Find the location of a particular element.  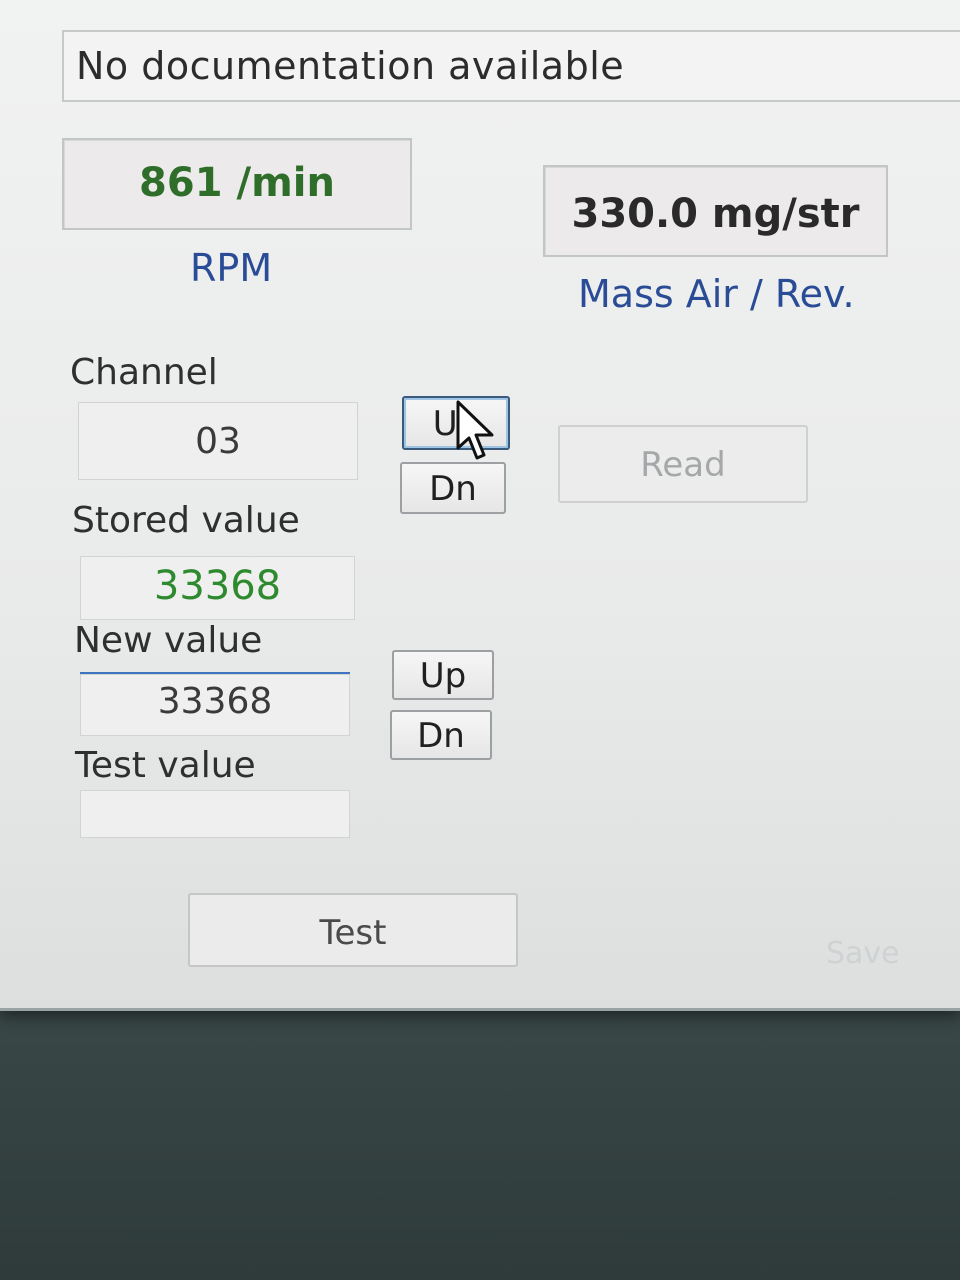

mass-air-value: 330.0 mg/str is located at coordinates (715, 214).